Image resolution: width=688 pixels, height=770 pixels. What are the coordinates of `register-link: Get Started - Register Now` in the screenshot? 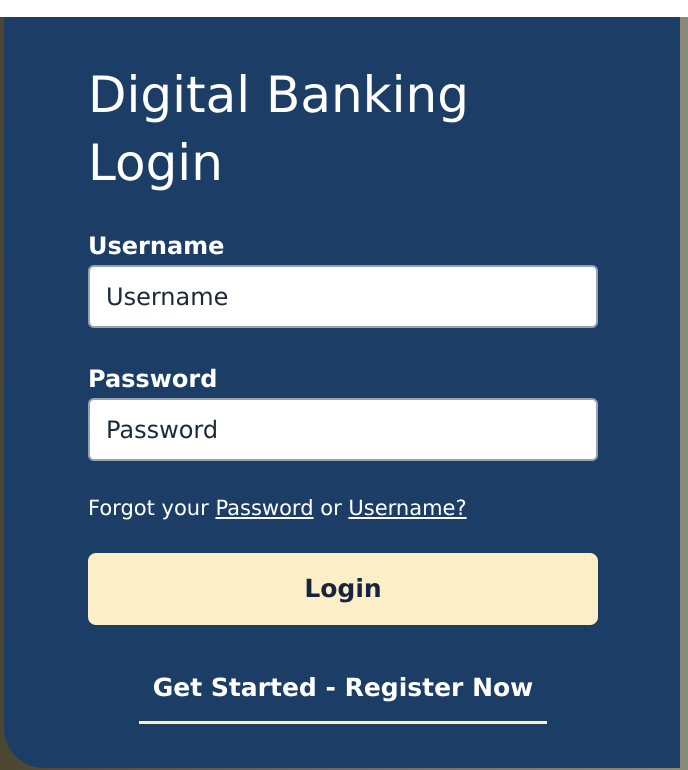 It's located at (343, 696).